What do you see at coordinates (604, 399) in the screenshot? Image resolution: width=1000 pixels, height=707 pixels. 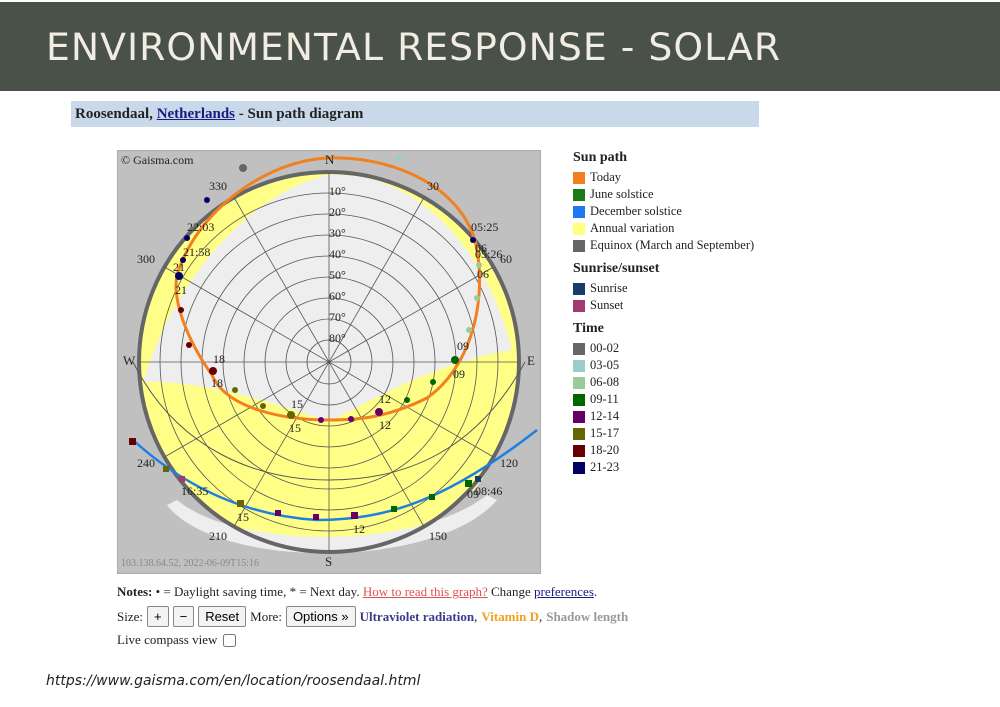 I see `legend-label: 09-11` at bounding box center [604, 399].